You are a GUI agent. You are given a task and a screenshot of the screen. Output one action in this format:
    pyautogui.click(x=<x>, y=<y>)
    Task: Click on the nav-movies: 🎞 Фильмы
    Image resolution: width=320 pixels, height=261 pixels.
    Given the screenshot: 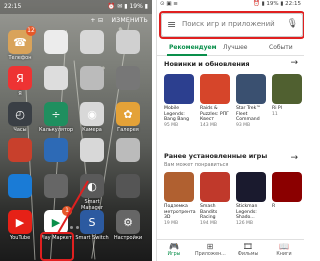 What is the action you would take?
    pyautogui.click(x=248, y=249)
    